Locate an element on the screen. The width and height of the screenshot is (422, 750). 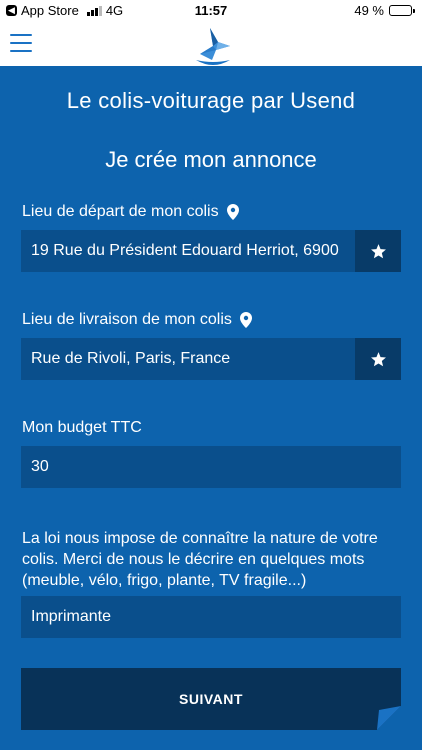
page-title: Le colis-voiturage par Usend is located at coordinates (211, 100).